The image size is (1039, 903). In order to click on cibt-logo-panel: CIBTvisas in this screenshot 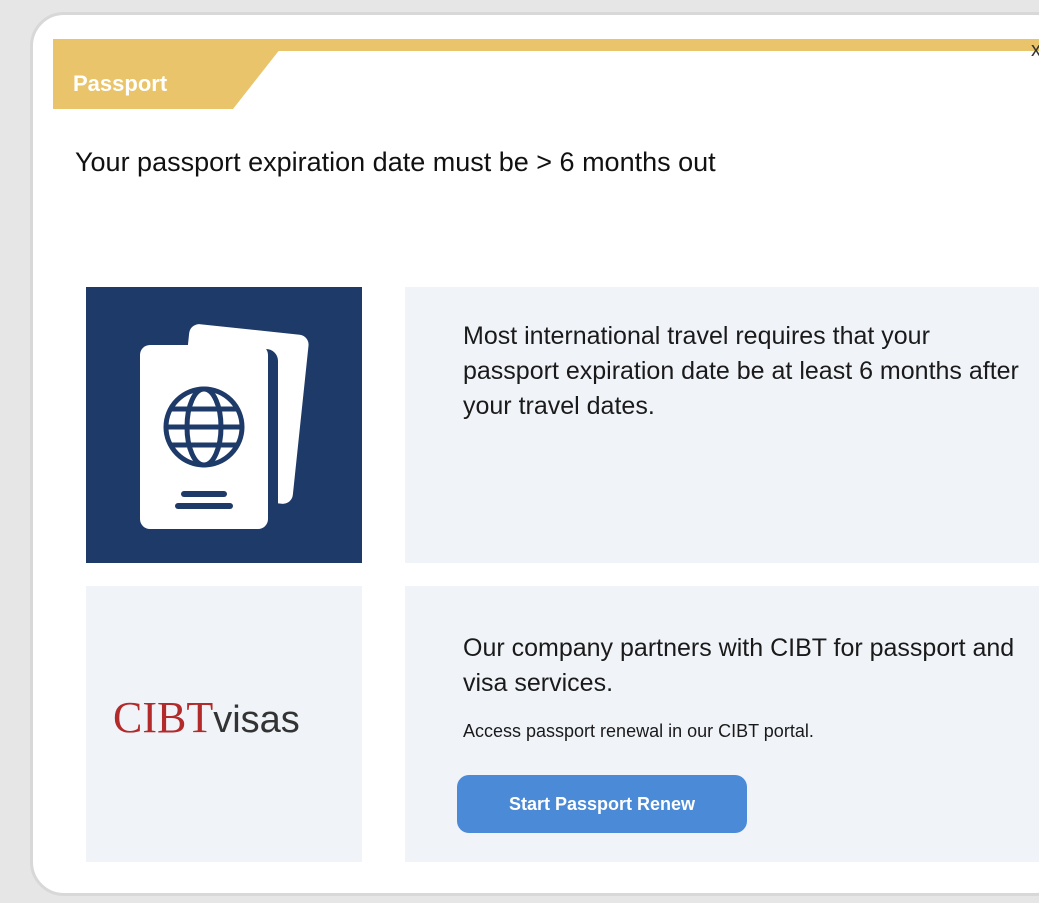, I will do `click(224, 724)`.